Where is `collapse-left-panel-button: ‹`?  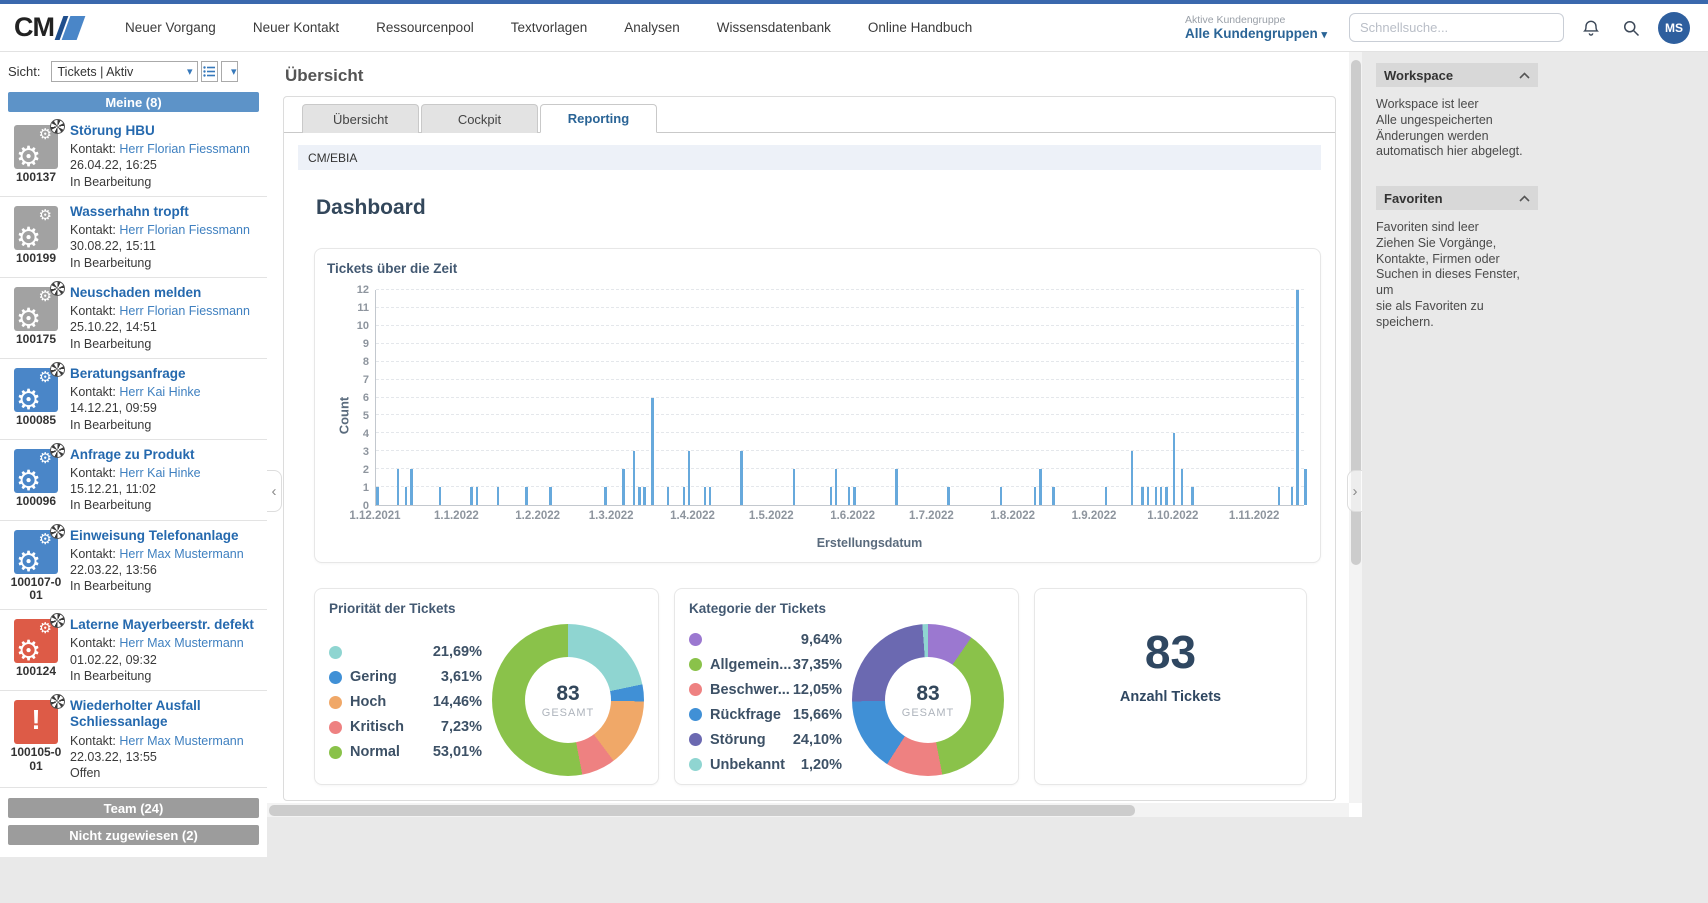
collapse-left-panel-button: ‹ is located at coordinates (274, 491).